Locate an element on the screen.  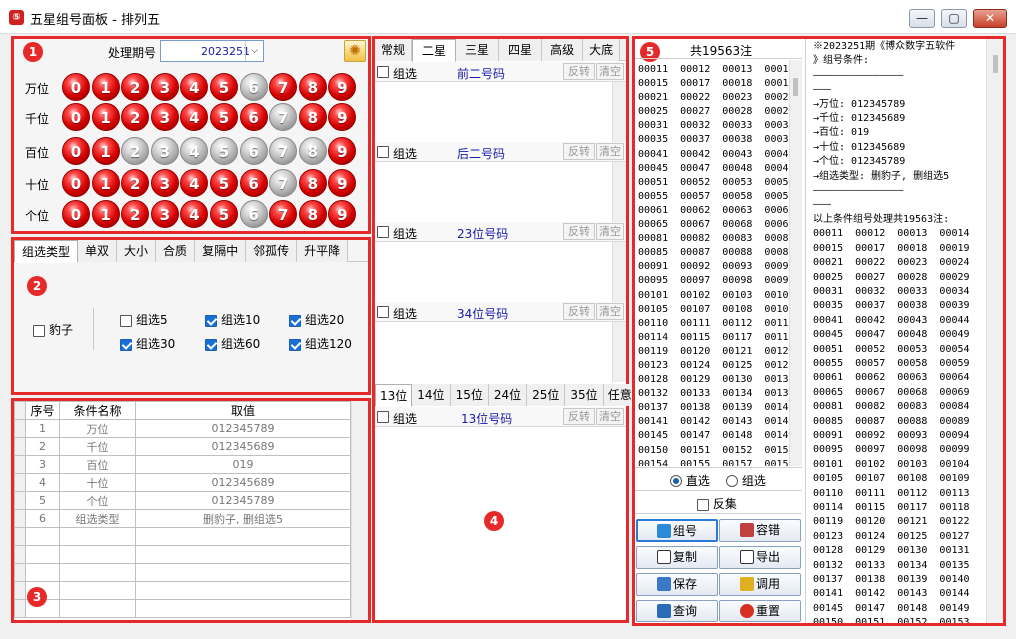
chevron-down-icon: ⌵ is located at coordinates (254, 51).